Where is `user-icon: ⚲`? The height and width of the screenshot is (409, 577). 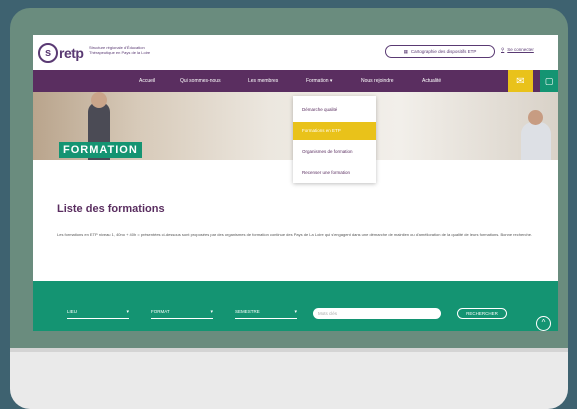
user-icon: ⚲ is located at coordinates (503, 49).